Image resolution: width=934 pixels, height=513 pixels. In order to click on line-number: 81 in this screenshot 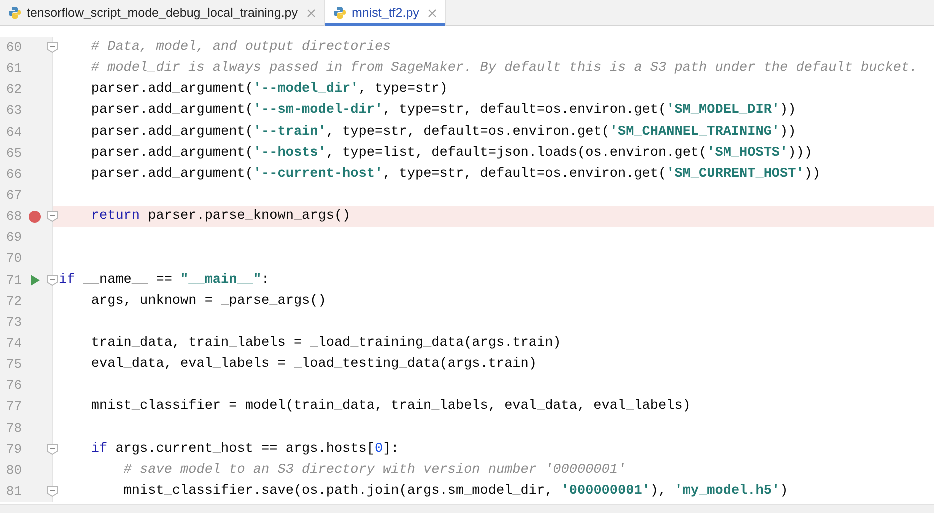, I will do `click(13, 492)`.